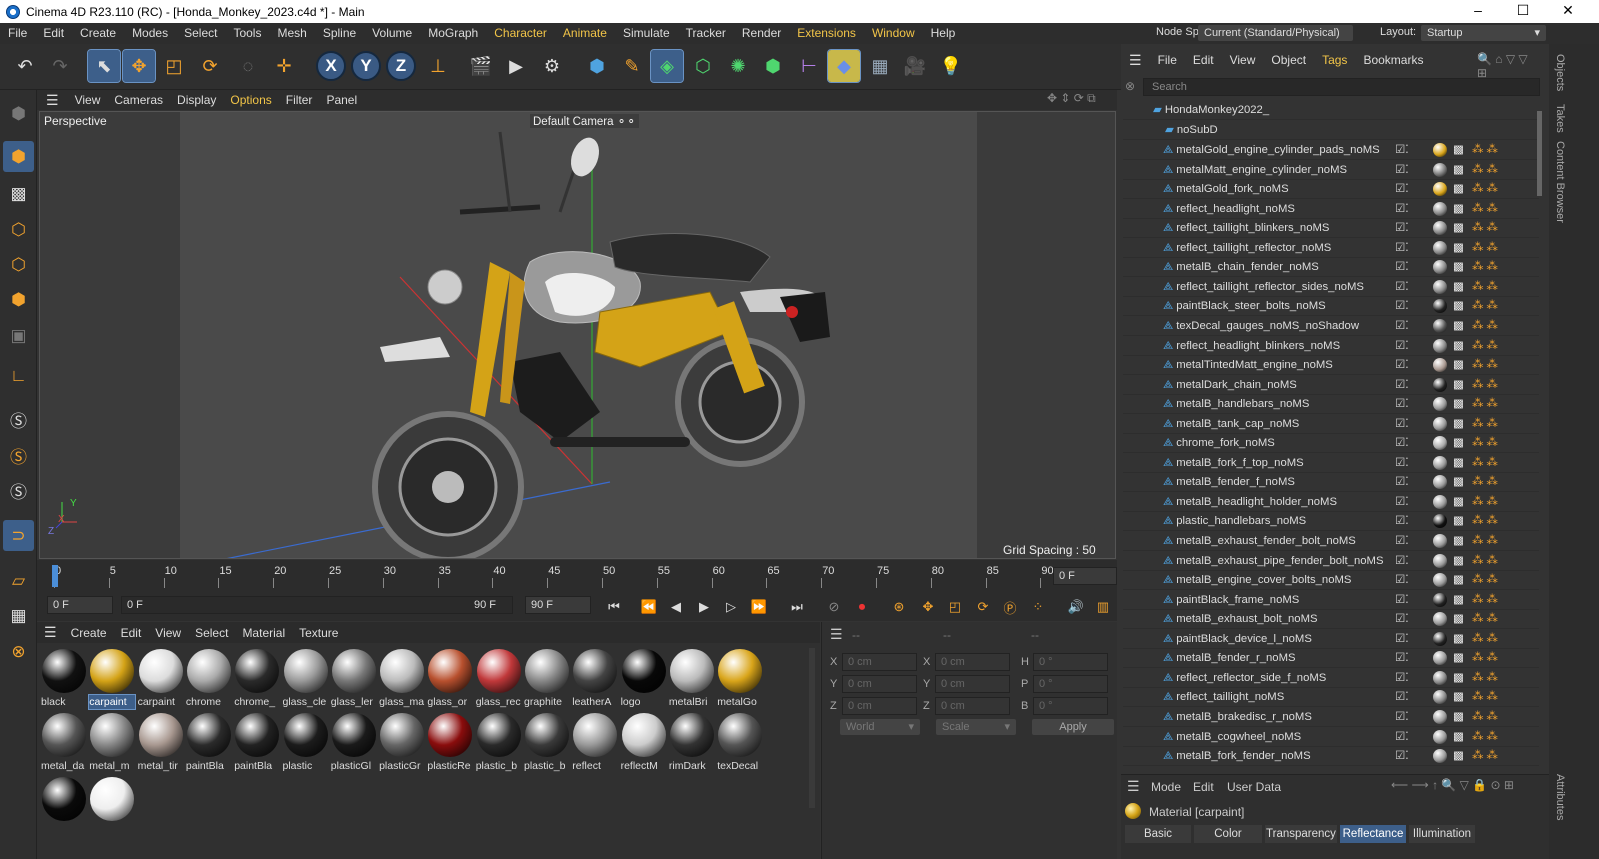  I want to click on z-axis-lock-icon: Z, so click(401, 66).